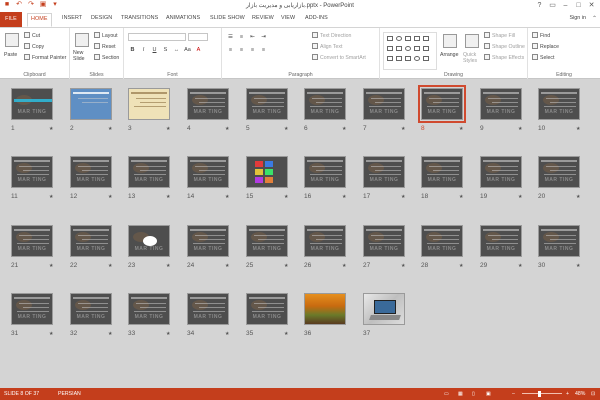  What do you see at coordinates (594, 18) in the screenshot?
I see `collapse-ribbon-icon: ⌃` at bounding box center [594, 18].